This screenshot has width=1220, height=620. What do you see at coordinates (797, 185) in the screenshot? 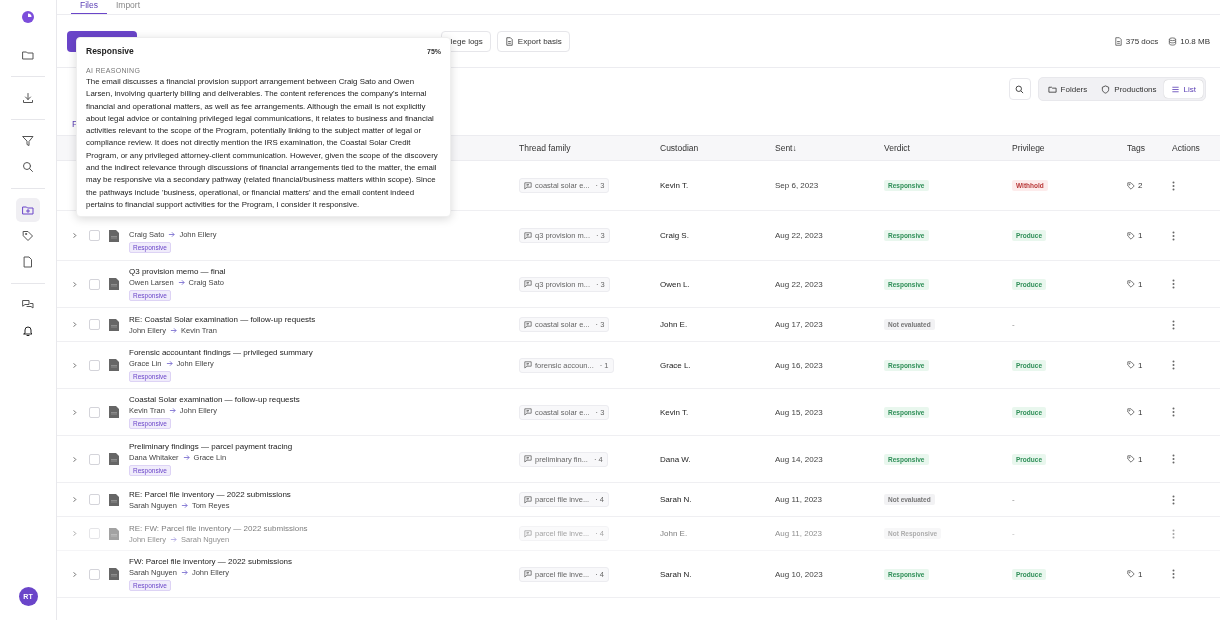
I see `sent-date: Sep 6, 2023` at bounding box center [797, 185].